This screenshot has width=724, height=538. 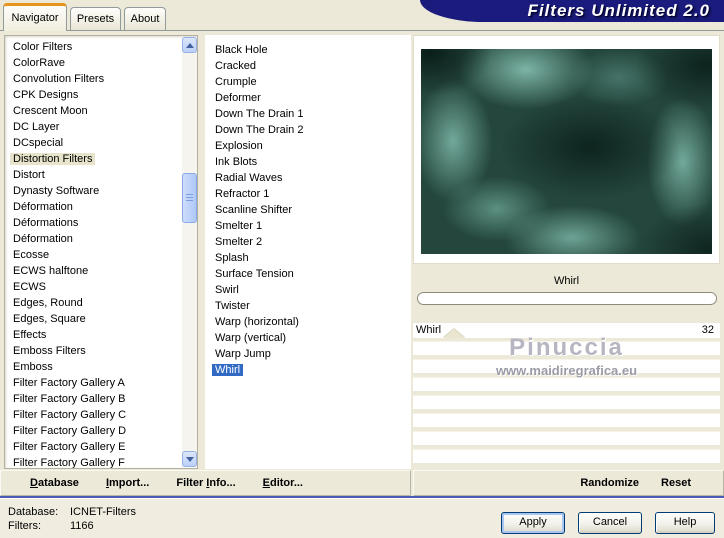 What do you see at coordinates (253, 210) in the screenshot?
I see `filter-item: Scanline Shifter` at bounding box center [253, 210].